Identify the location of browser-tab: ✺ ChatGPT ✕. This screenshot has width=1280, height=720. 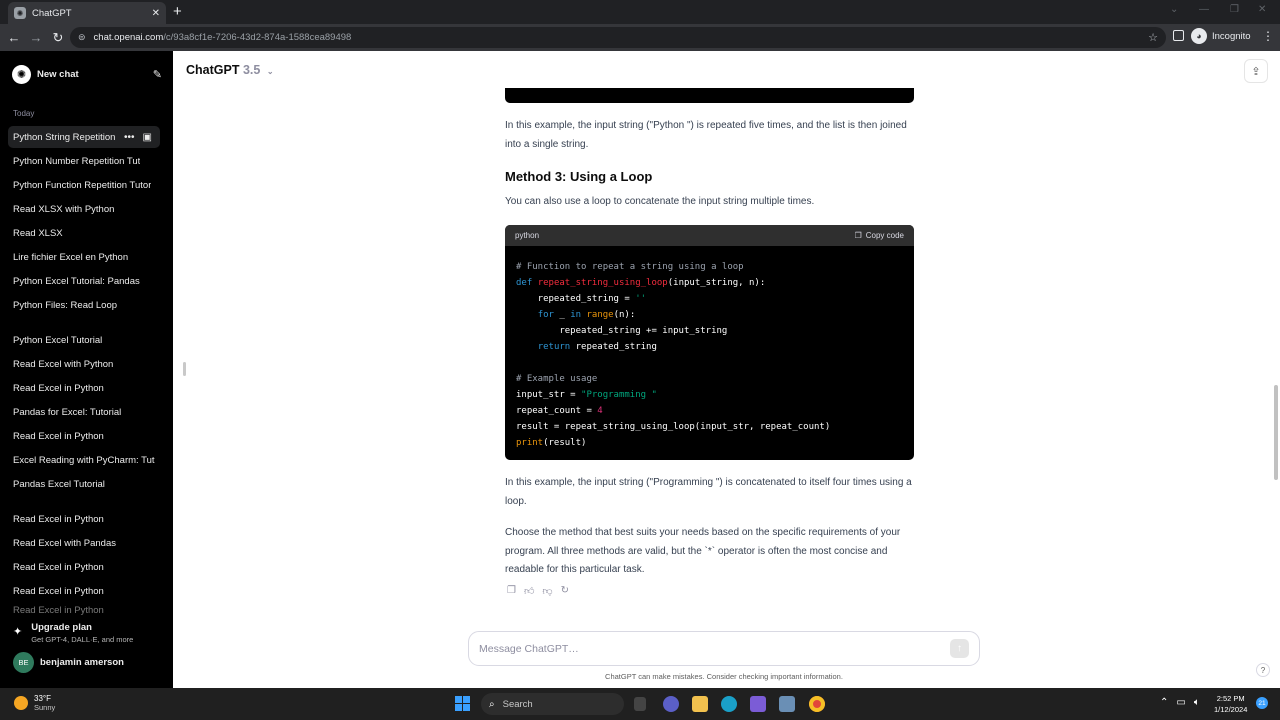
(87, 13).